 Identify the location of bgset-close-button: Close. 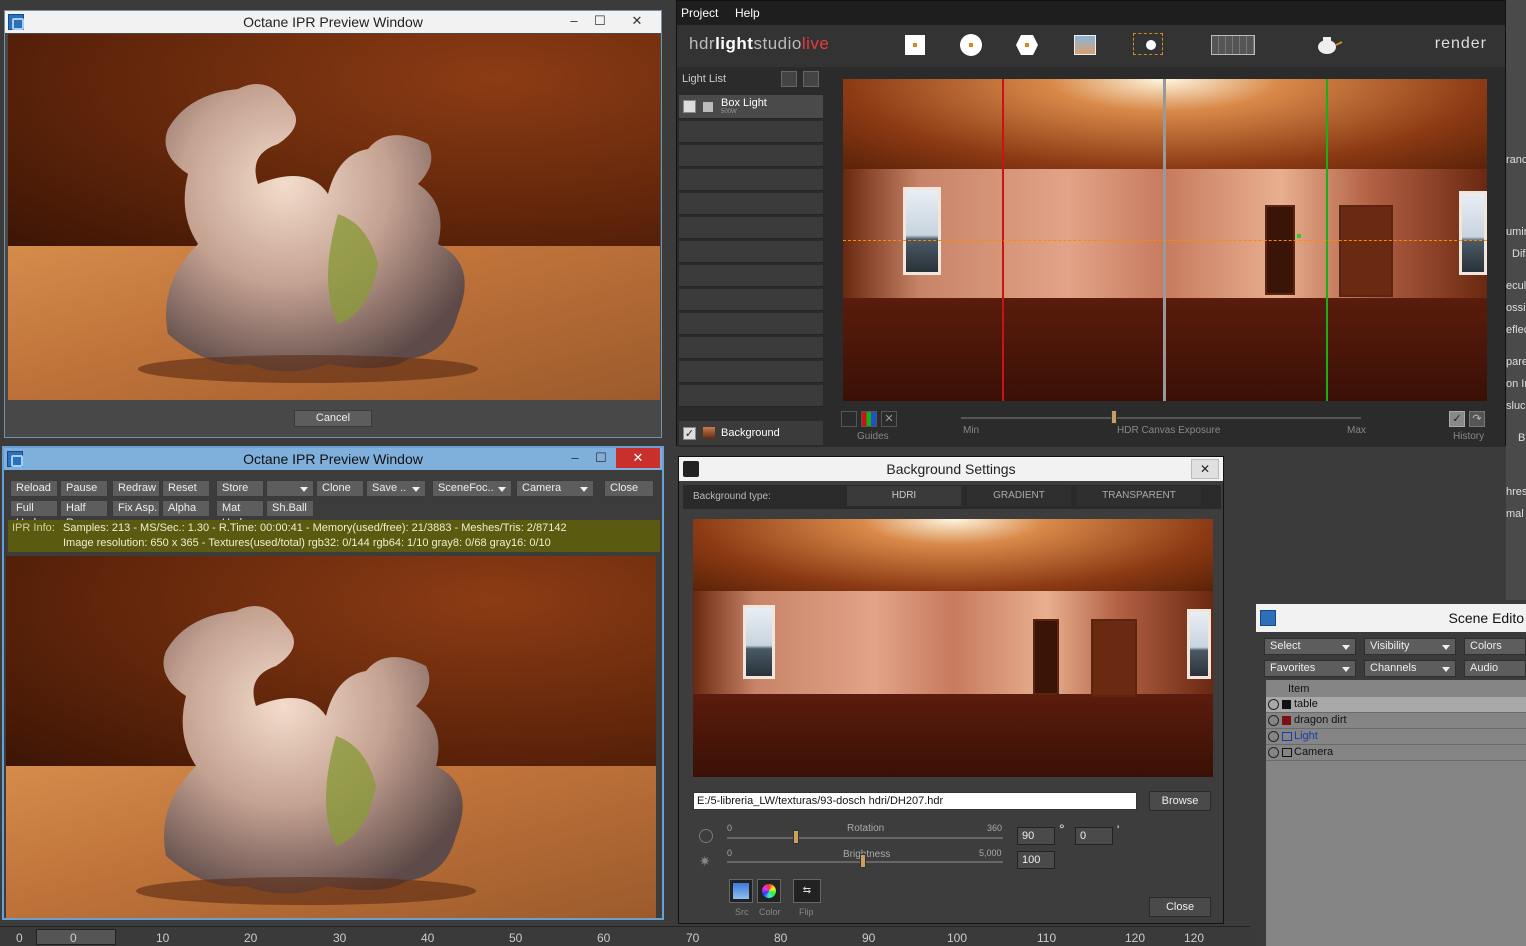
(1180, 907).